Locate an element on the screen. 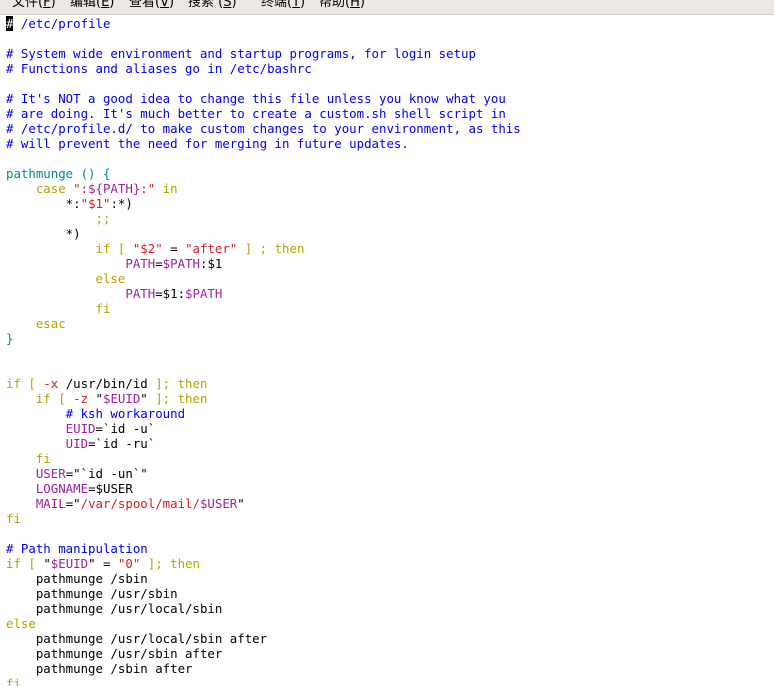  code-token: $USER is located at coordinates (218, 503).